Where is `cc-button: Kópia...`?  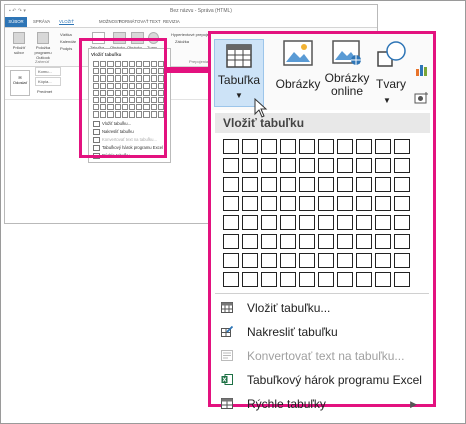
cc-button: Kópia... is located at coordinates (48, 81).